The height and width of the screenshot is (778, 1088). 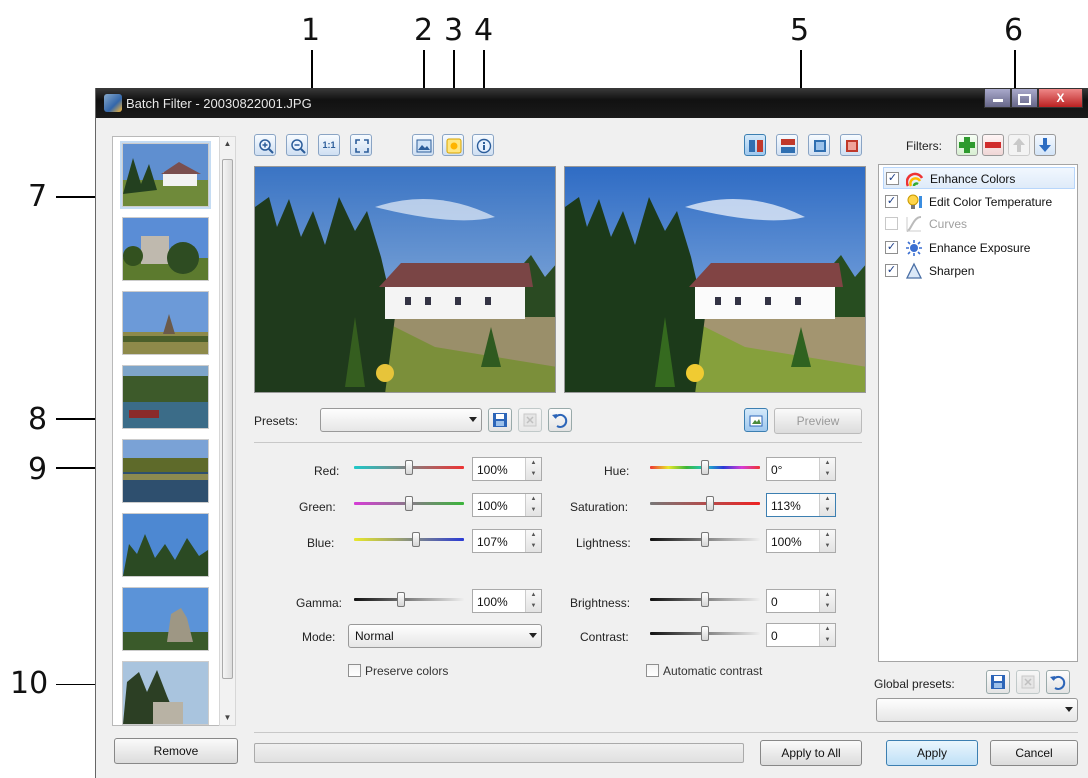 What do you see at coordinates (361, 145) in the screenshot?
I see `fit-to-window-button` at bounding box center [361, 145].